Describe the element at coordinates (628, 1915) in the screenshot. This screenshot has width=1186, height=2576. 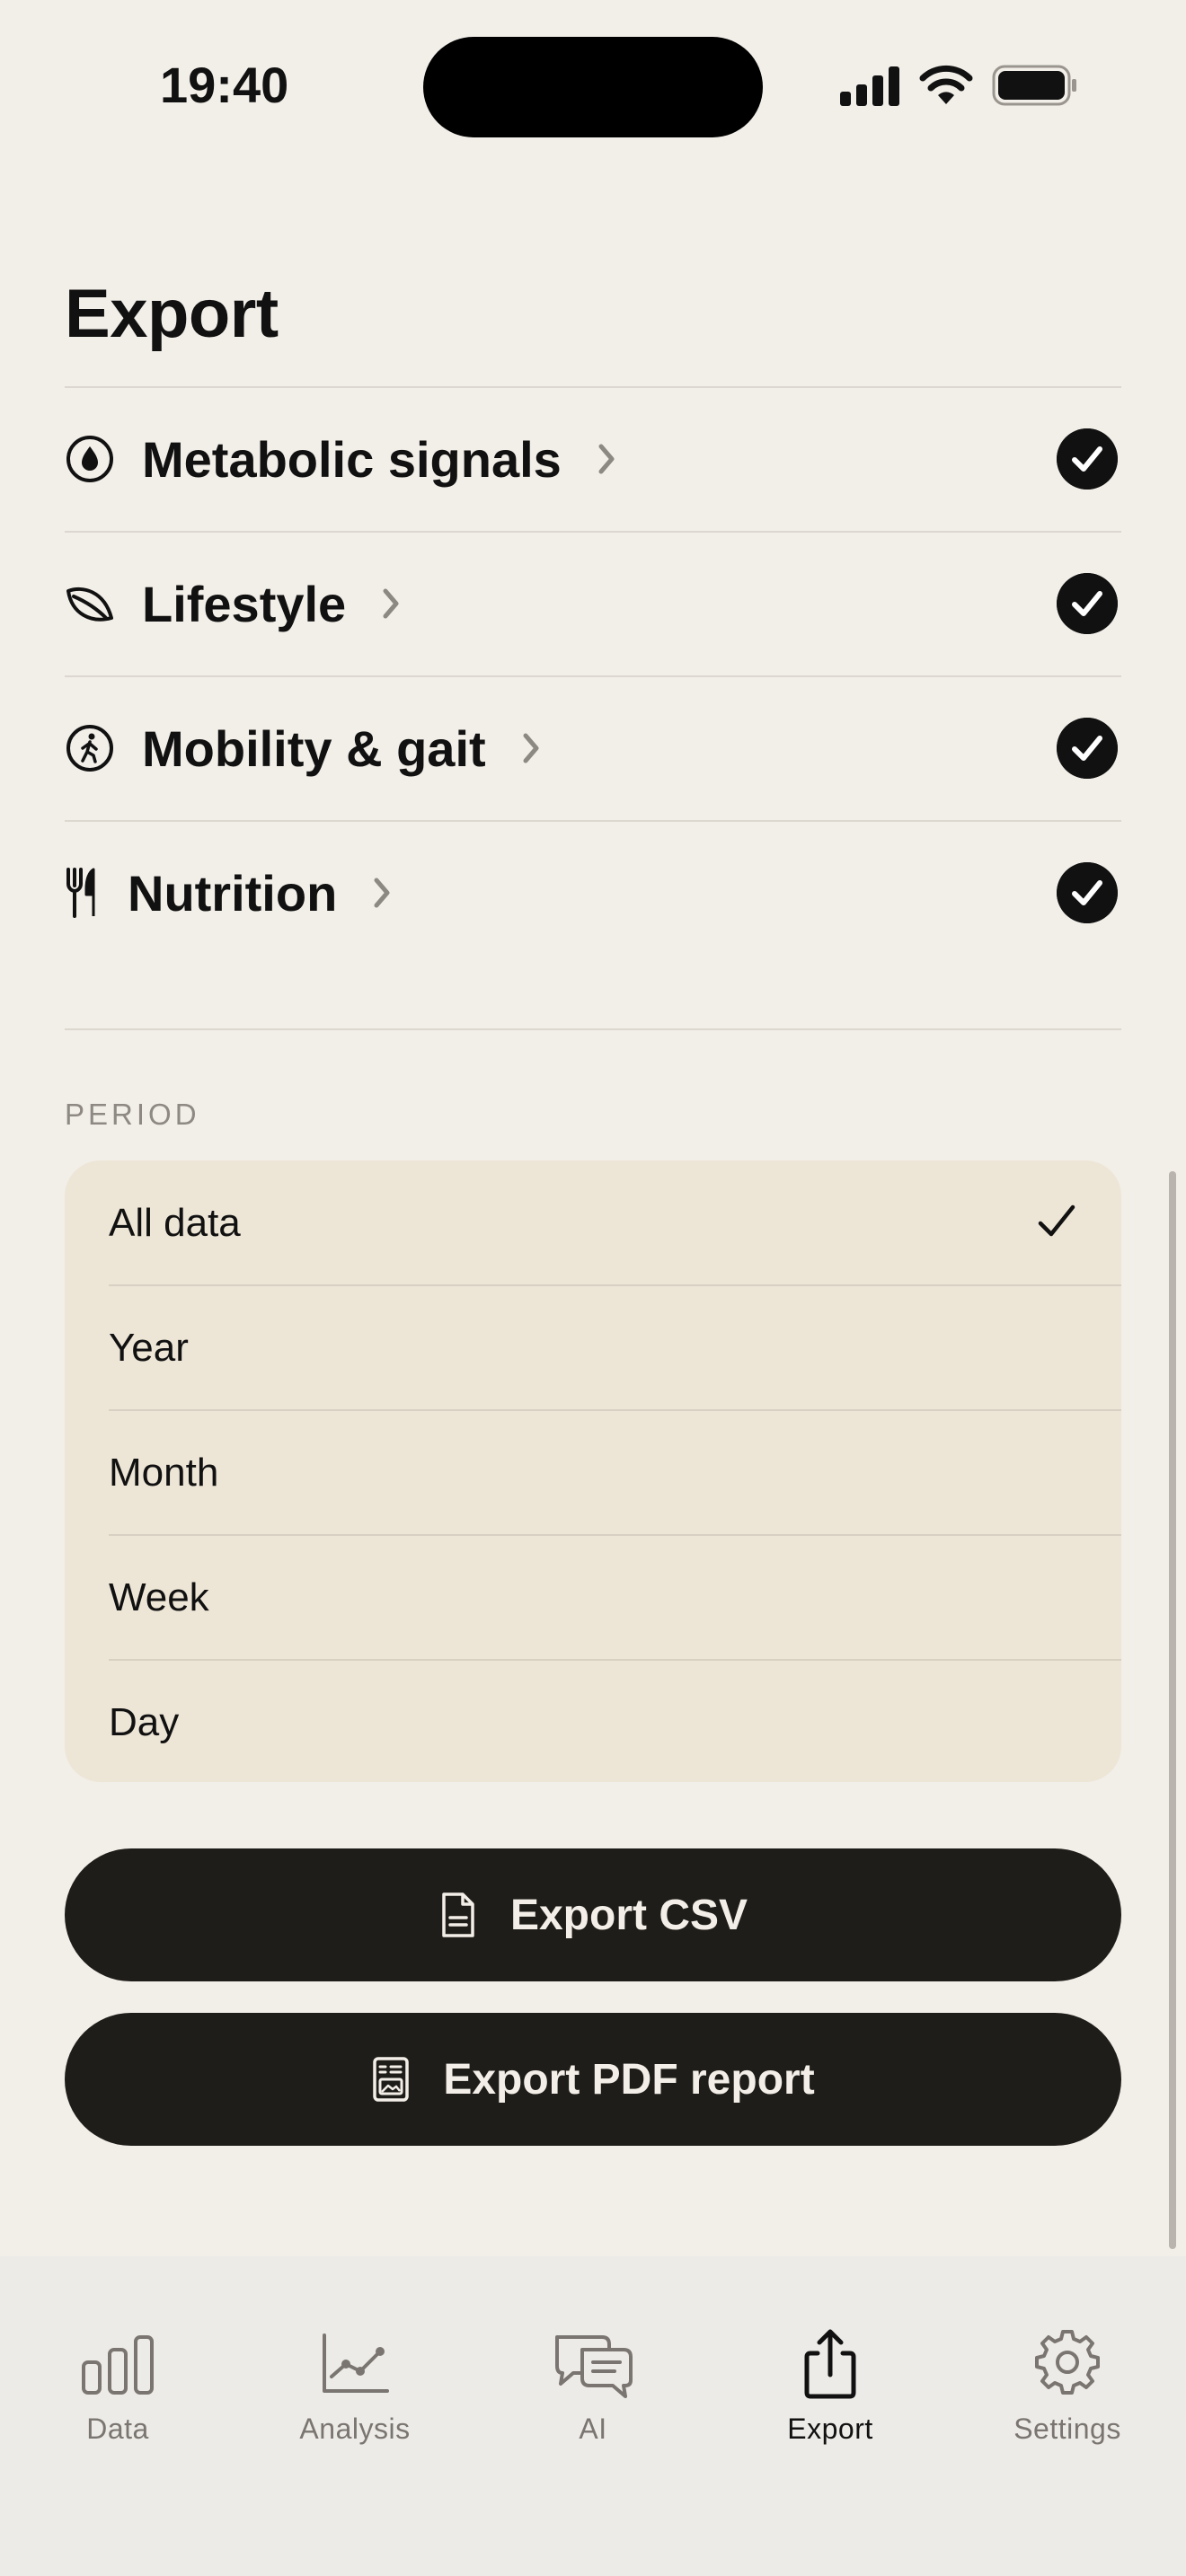
I see `export-csv-label: Export CSV` at that location.